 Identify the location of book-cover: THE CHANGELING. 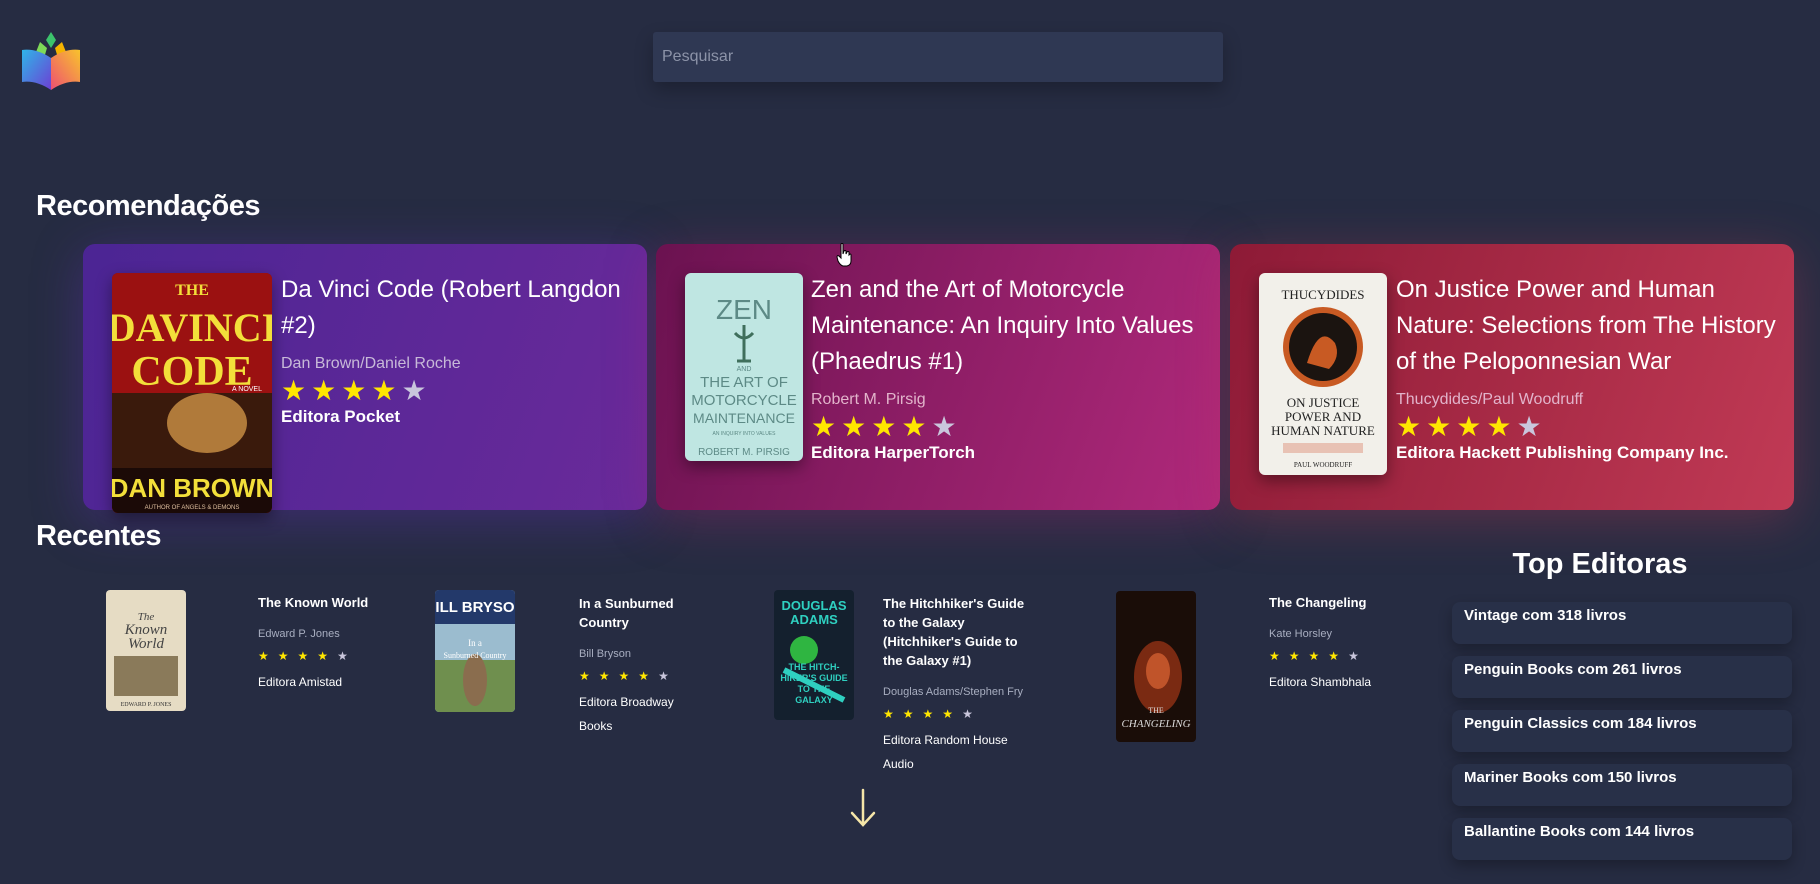
(1156, 666).